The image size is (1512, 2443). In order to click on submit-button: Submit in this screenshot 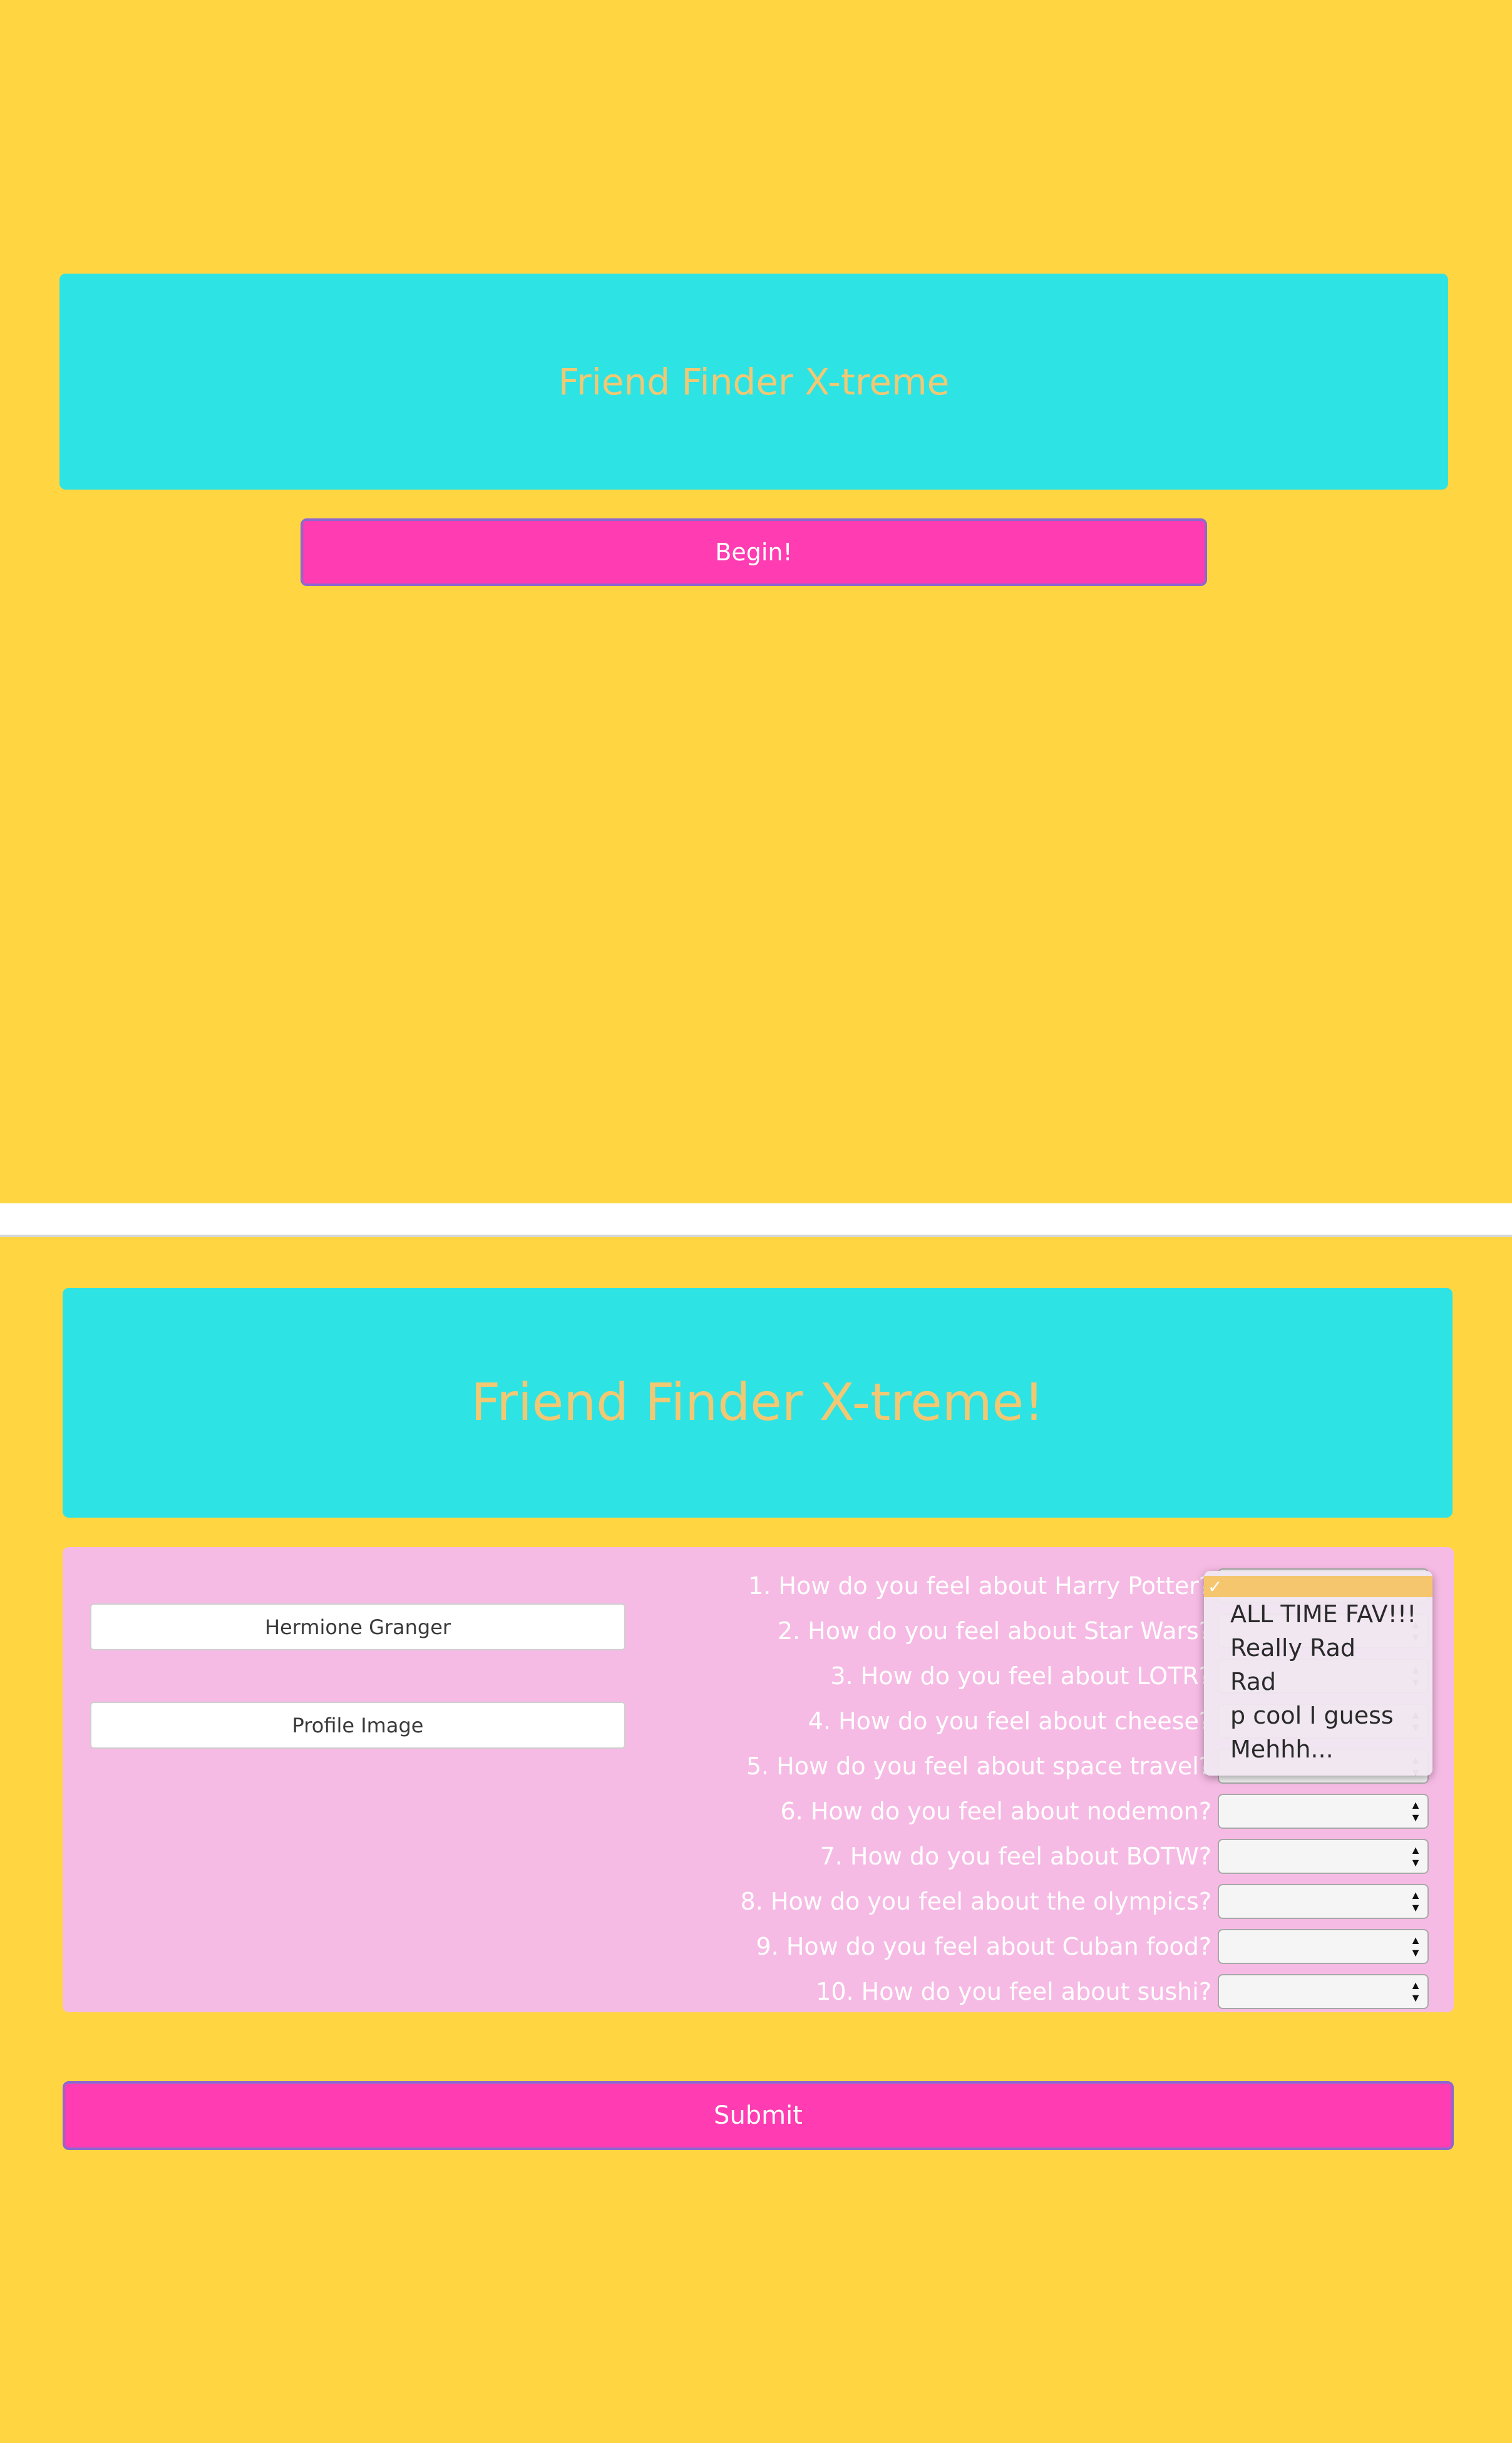, I will do `click(759, 2115)`.